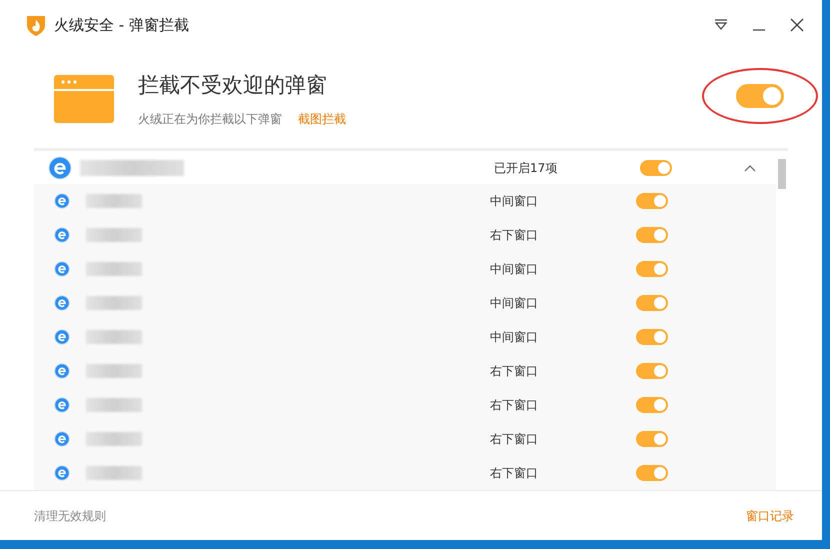 This screenshot has height=549, width=830. Describe the element at coordinates (770, 515) in the screenshot. I see `window-log-link: 窗口记录` at that location.